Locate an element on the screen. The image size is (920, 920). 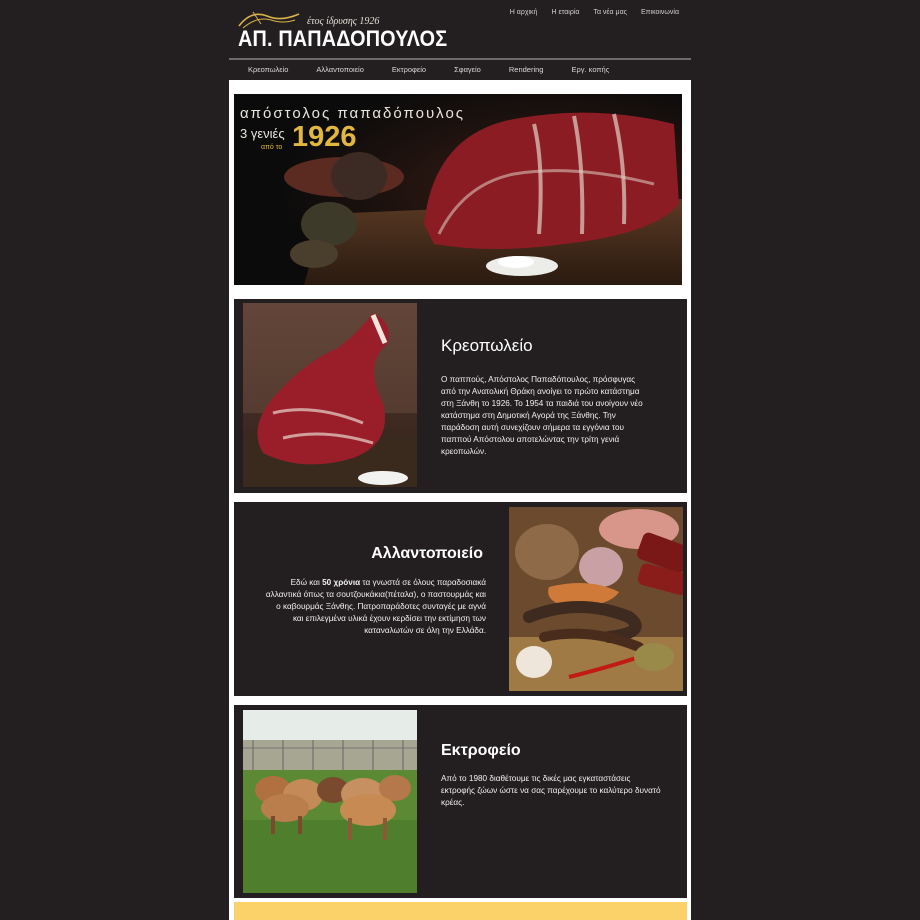
logo-name: ΑΠ. ΠΑΠΑΔΟΠΟΥΛΟΣ is located at coordinates (342, 39).